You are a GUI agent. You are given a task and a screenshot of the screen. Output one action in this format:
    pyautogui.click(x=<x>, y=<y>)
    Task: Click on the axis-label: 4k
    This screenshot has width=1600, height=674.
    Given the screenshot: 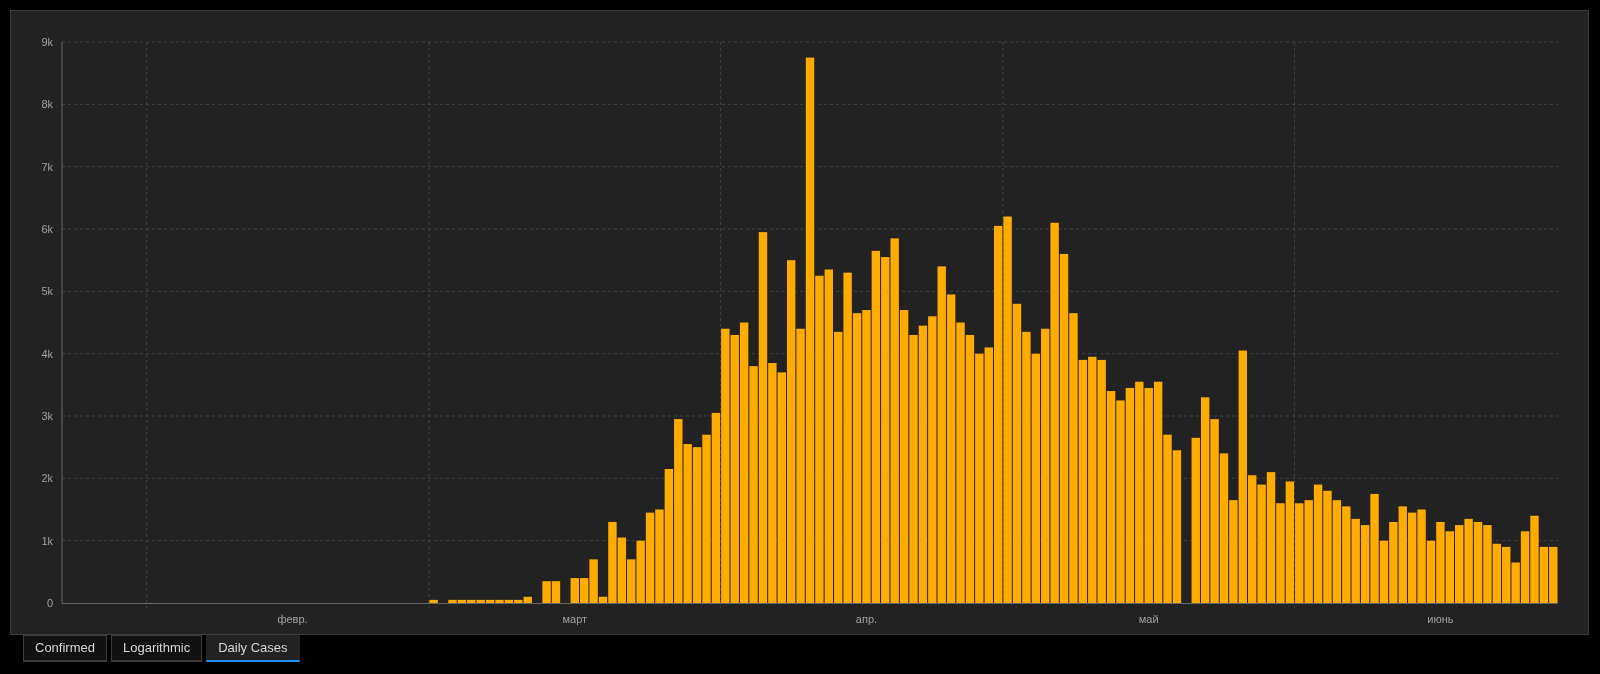 What is the action you would take?
    pyautogui.click(x=47, y=353)
    